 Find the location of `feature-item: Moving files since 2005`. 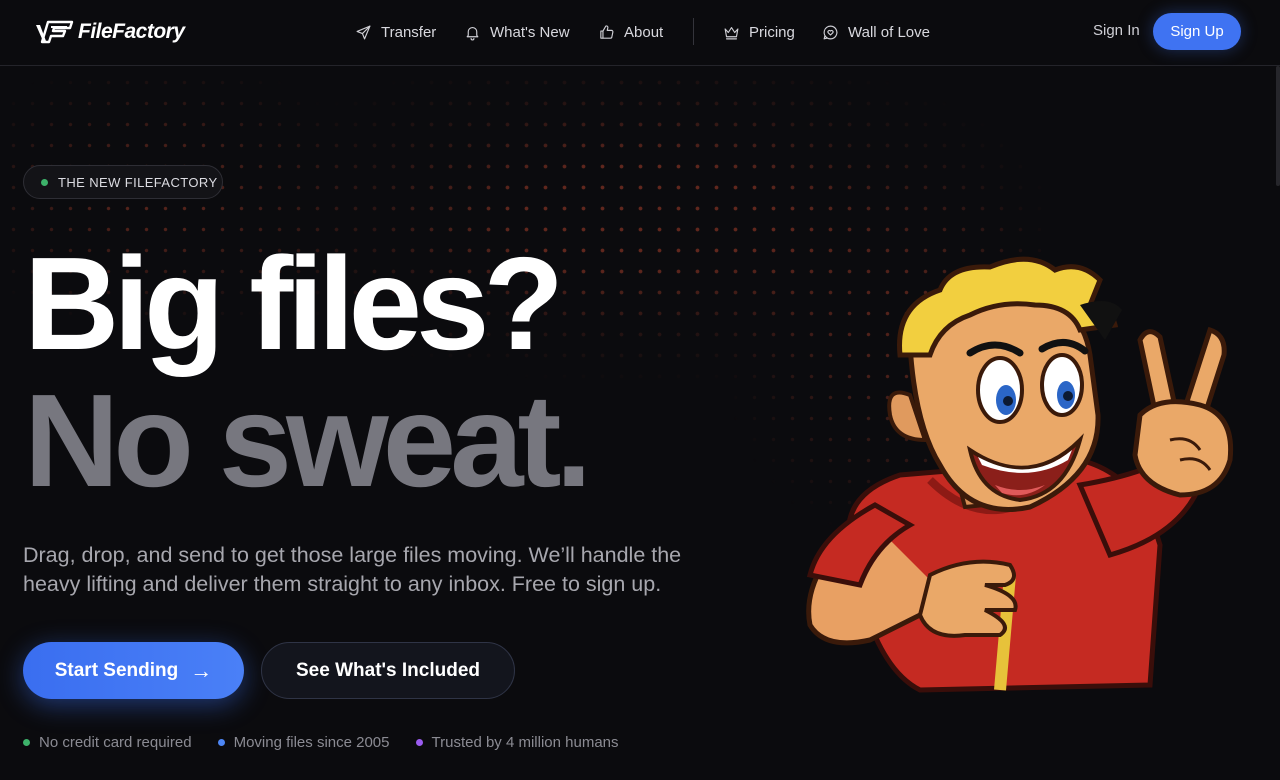

feature-item: Moving files since 2005 is located at coordinates (303, 742).